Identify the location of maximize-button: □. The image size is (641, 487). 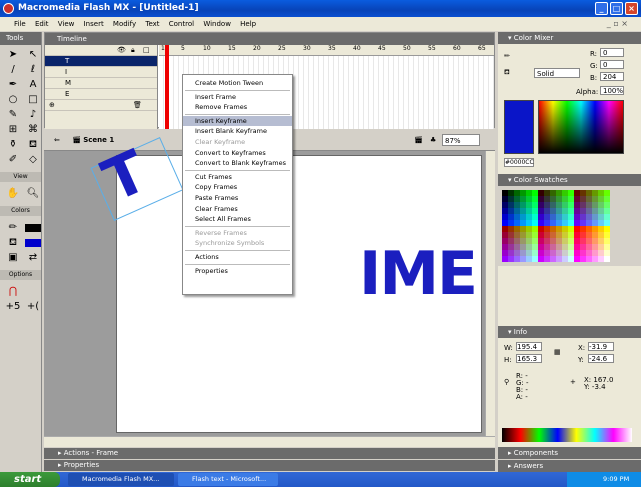
(616, 8).